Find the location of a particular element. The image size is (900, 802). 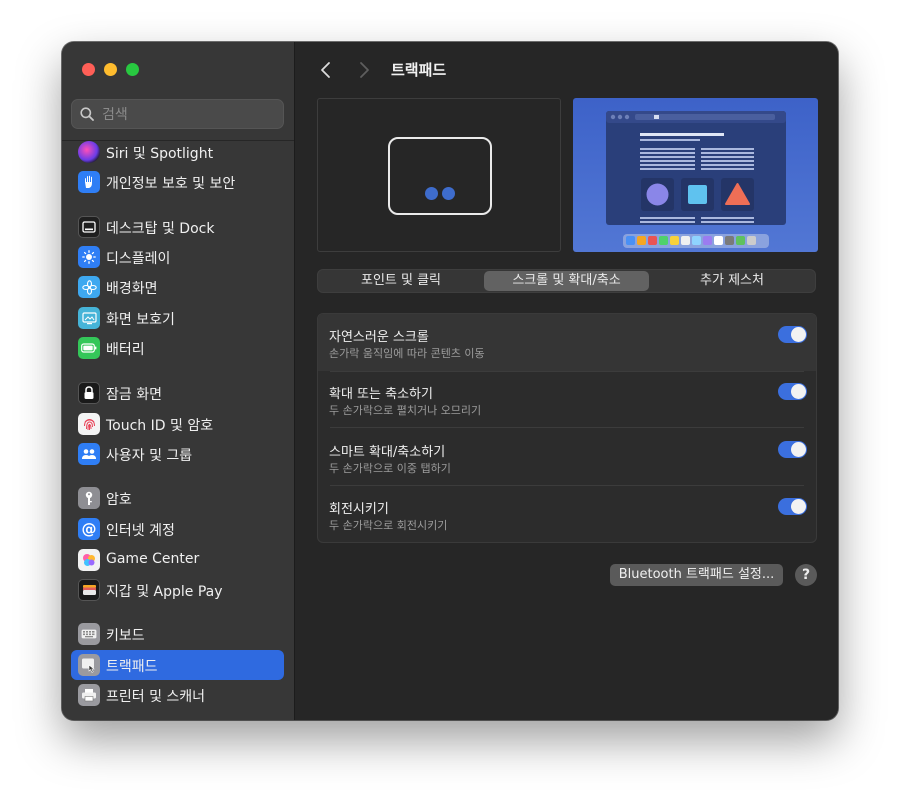

chevron-left-icon is located at coordinates (325, 70).